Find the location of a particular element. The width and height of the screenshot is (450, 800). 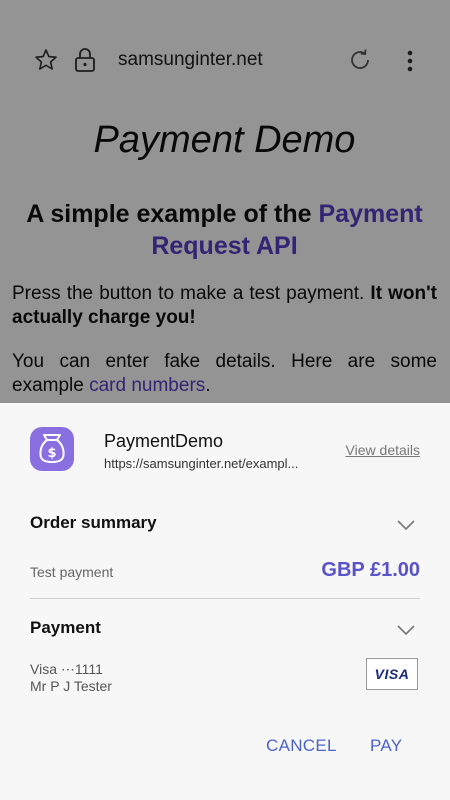

pay-button: PAY is located at coordinates (386, 746).